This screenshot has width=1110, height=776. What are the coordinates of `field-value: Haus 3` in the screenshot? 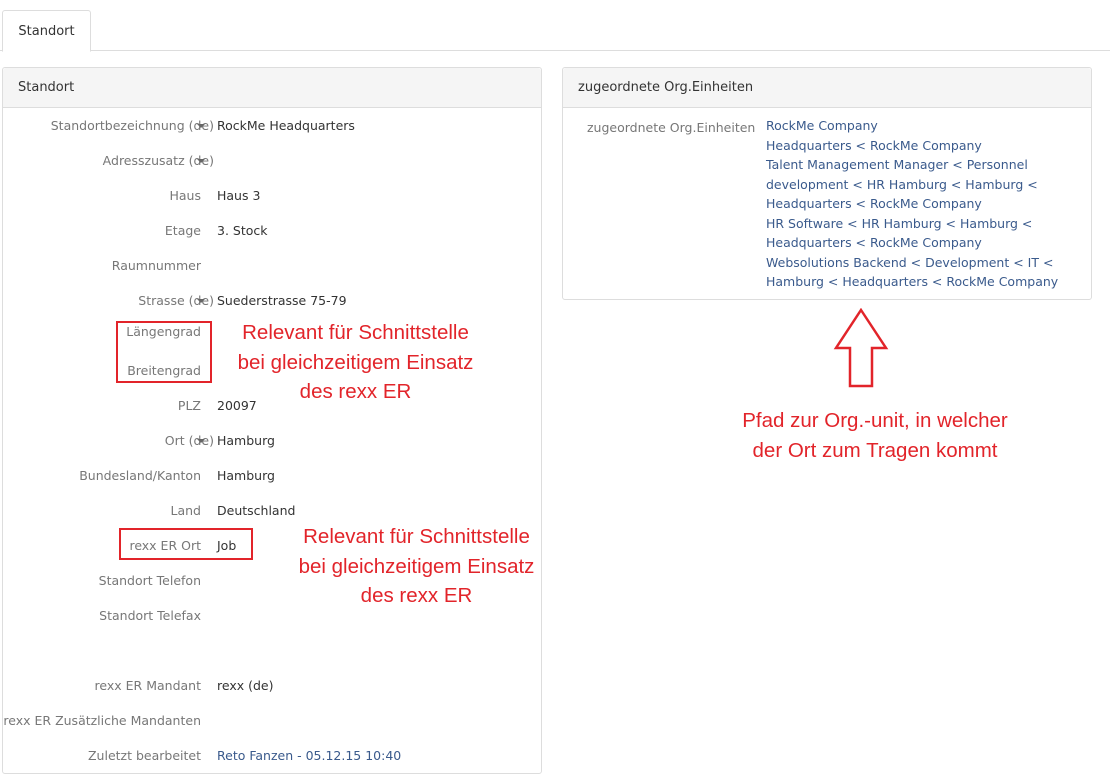 It's located at (239, 195).